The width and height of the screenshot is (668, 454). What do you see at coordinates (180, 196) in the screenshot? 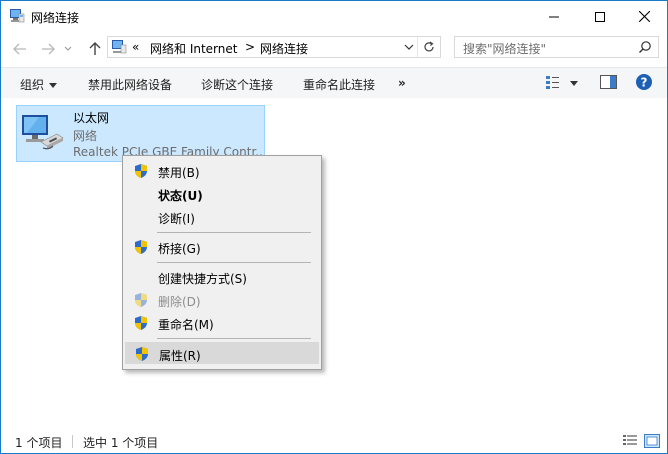
I see `menu-item-label: 状态(U)` at bounding box center [180, 196].